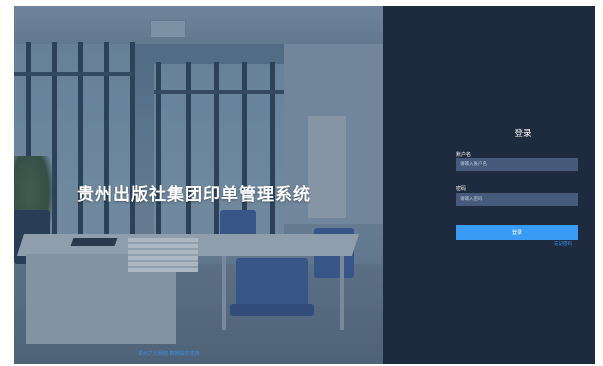 The image size is (603, 366). I want to click on password-label: 密码, so click(461, 189).